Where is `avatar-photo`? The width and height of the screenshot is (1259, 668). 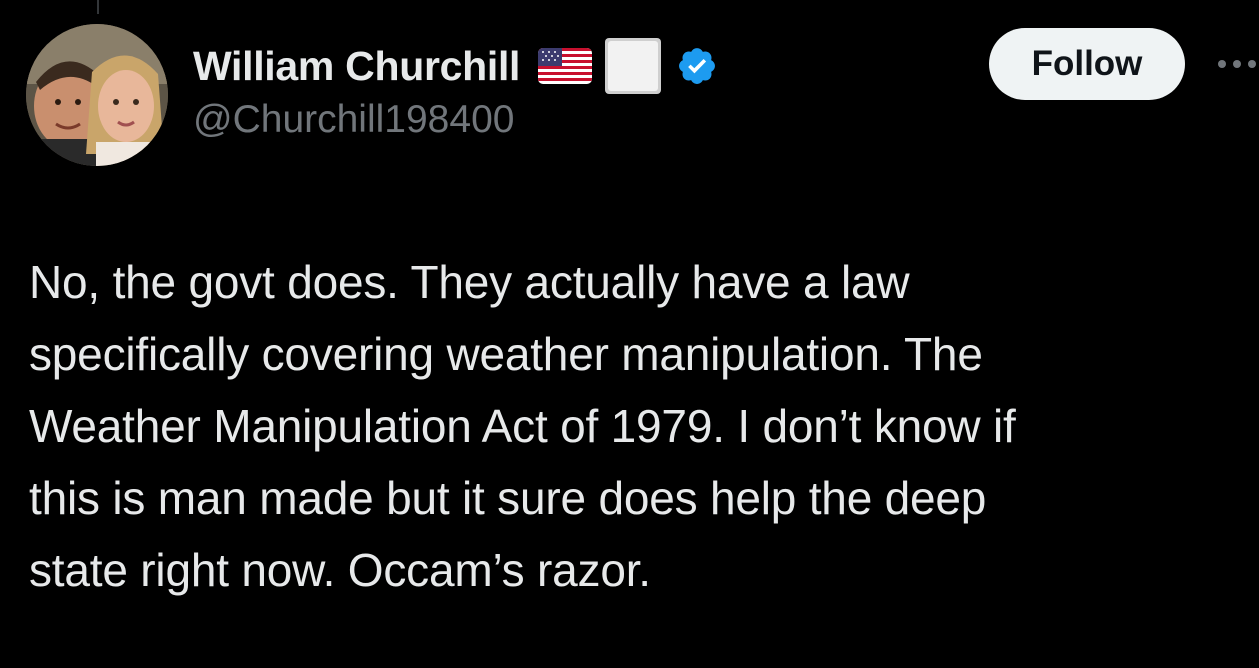
avatar-photo is located at coordinates (97, 95).